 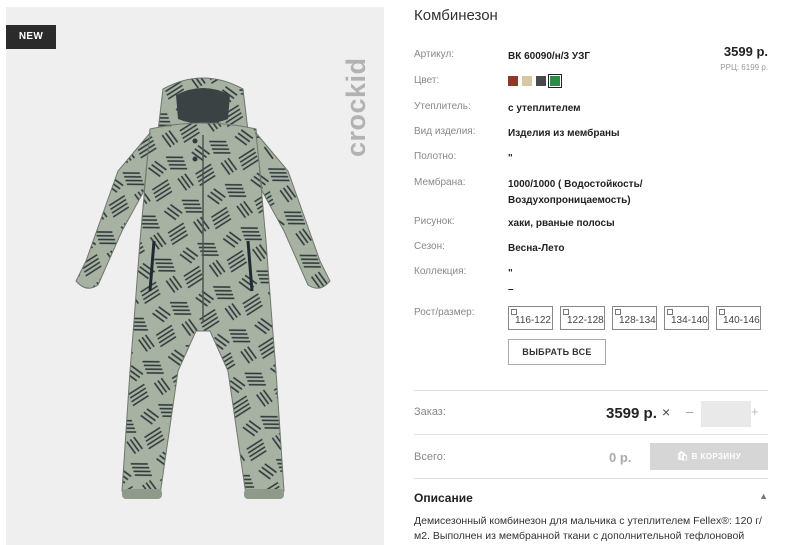 I want to click on spec-value: ", so click(x=510, y=158).